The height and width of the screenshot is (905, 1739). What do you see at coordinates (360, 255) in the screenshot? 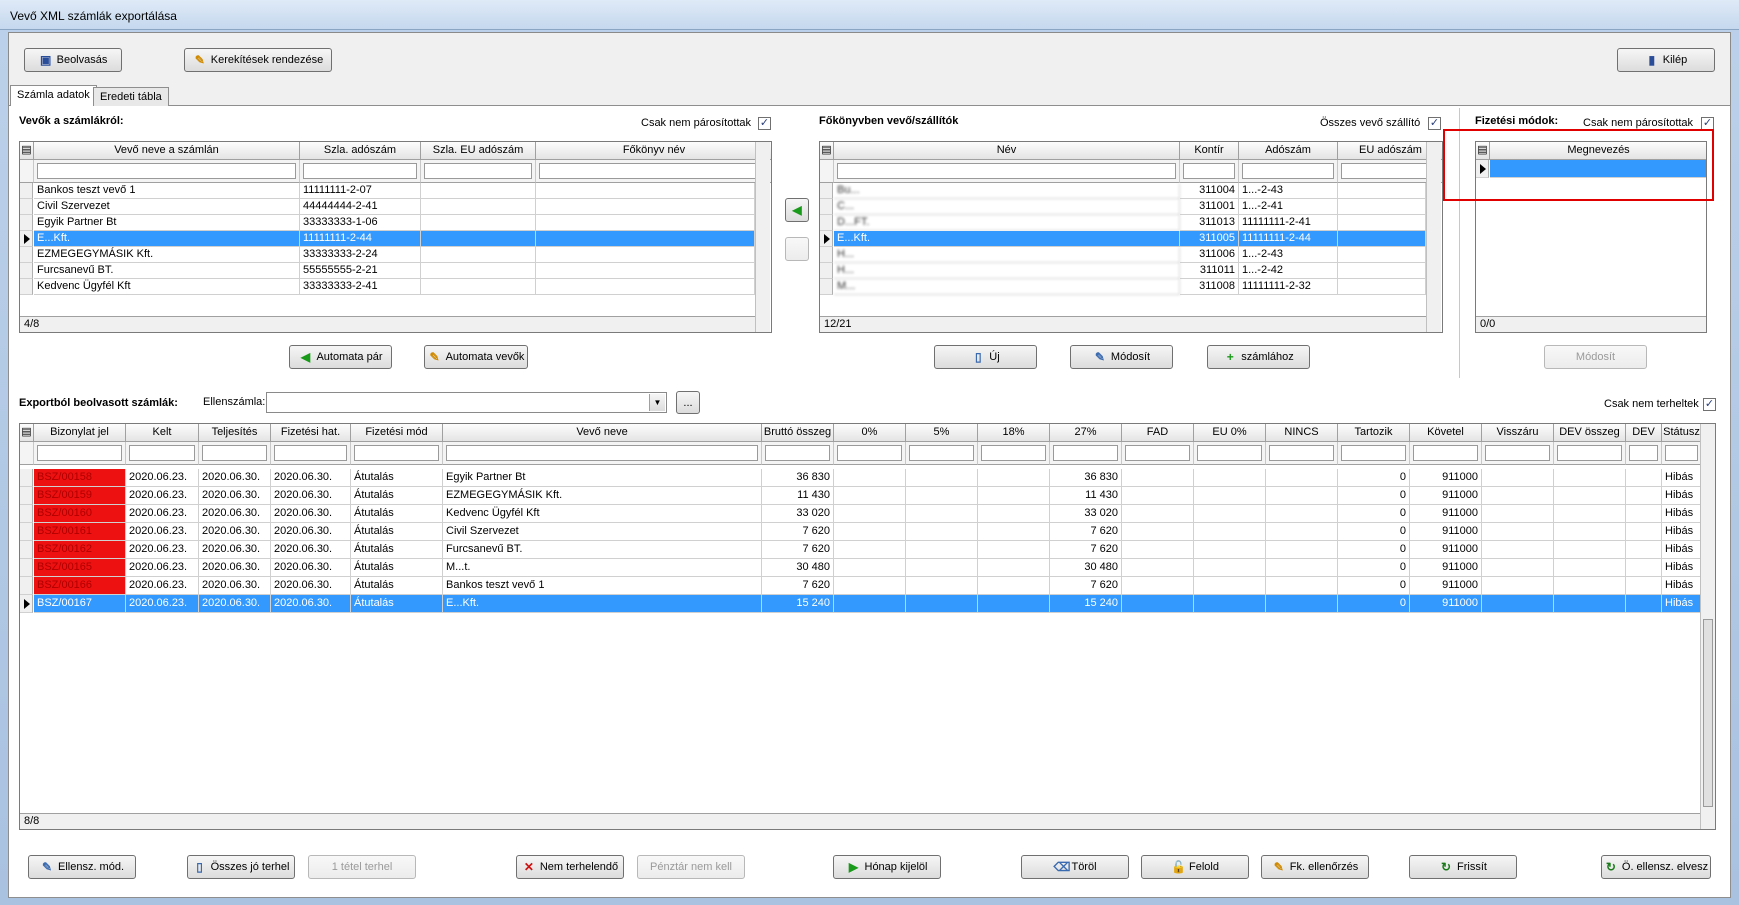
I see `customer-cell: 33333333-2-24` at bounding box center [360, 255].